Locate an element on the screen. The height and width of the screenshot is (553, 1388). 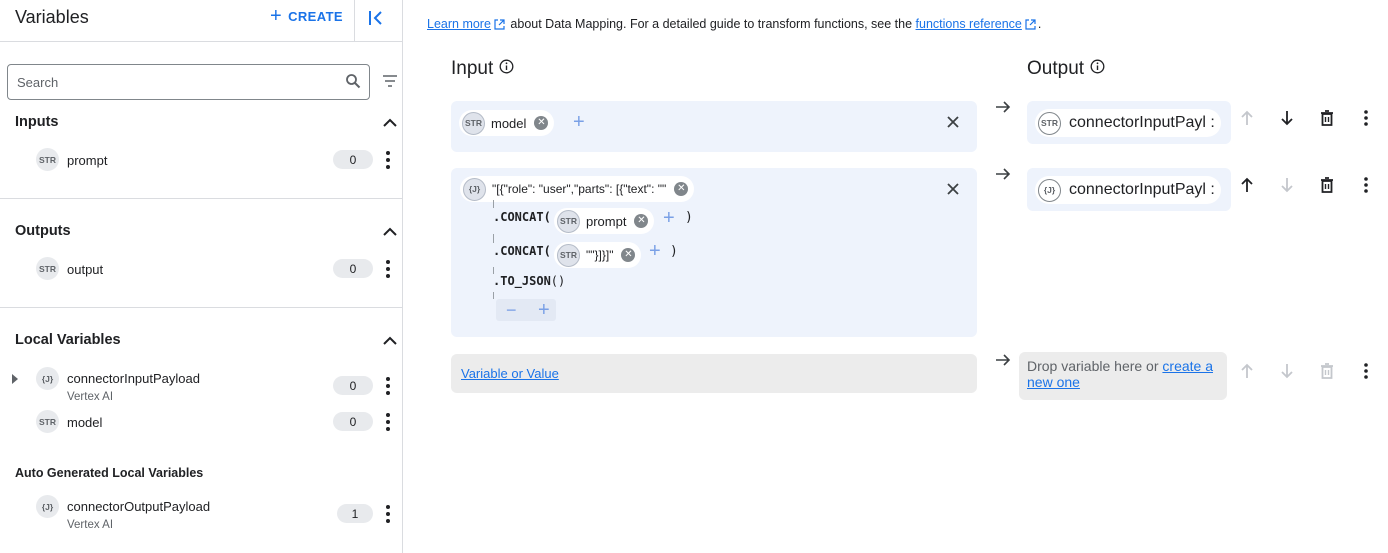
variable-chip: STR prompt ✕ is located at coordinates (604, 221).